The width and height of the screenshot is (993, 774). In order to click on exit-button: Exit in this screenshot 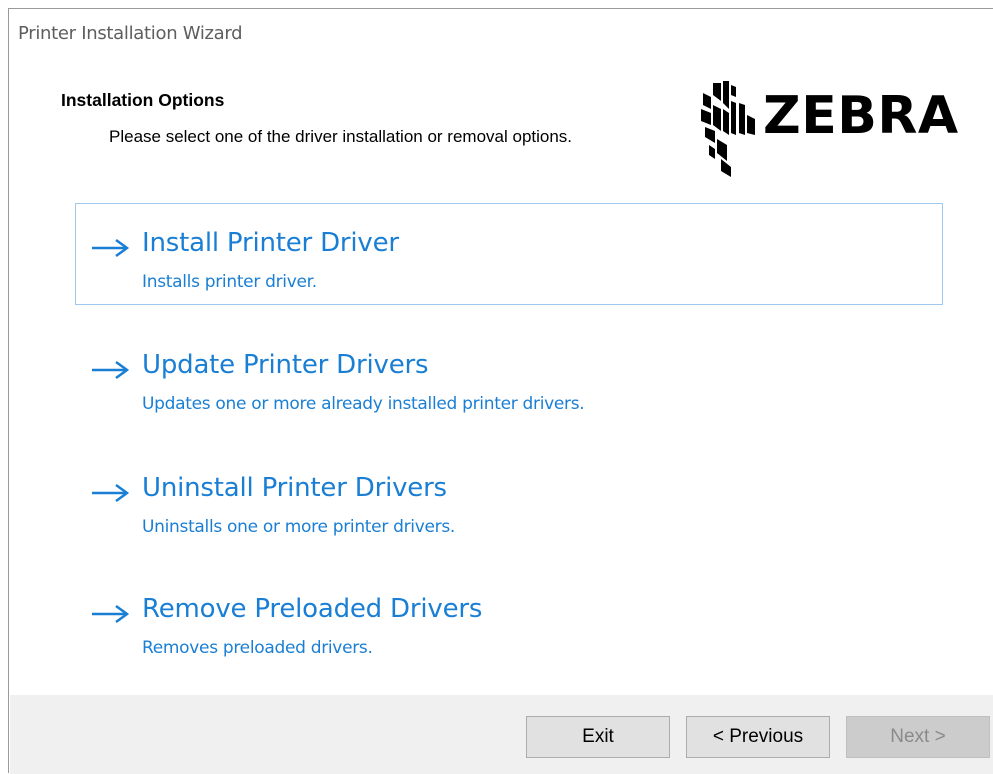, I will do `click(598, 737)`.